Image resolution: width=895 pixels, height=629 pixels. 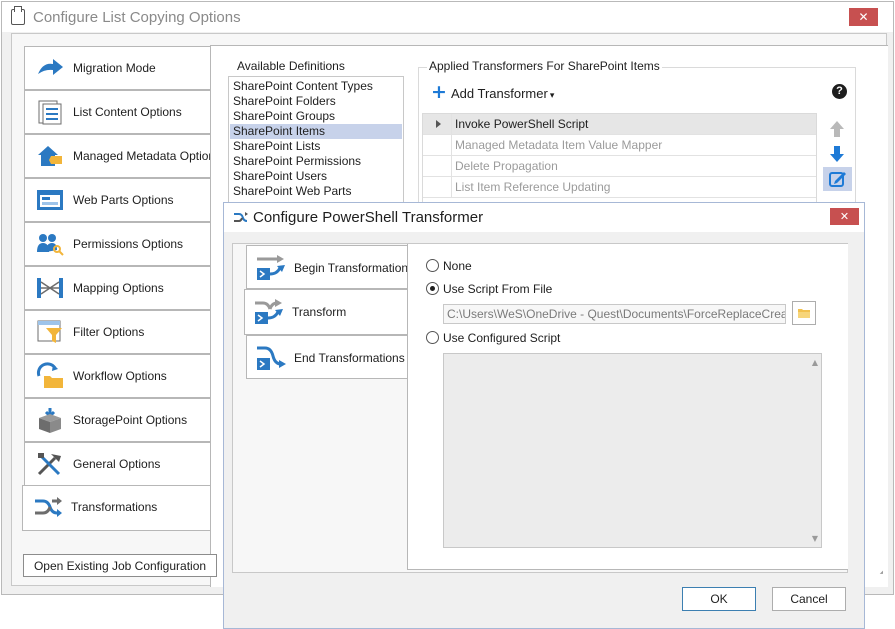 I want to click on tab-label: Begin Transformations, so click(x=354, y=268).